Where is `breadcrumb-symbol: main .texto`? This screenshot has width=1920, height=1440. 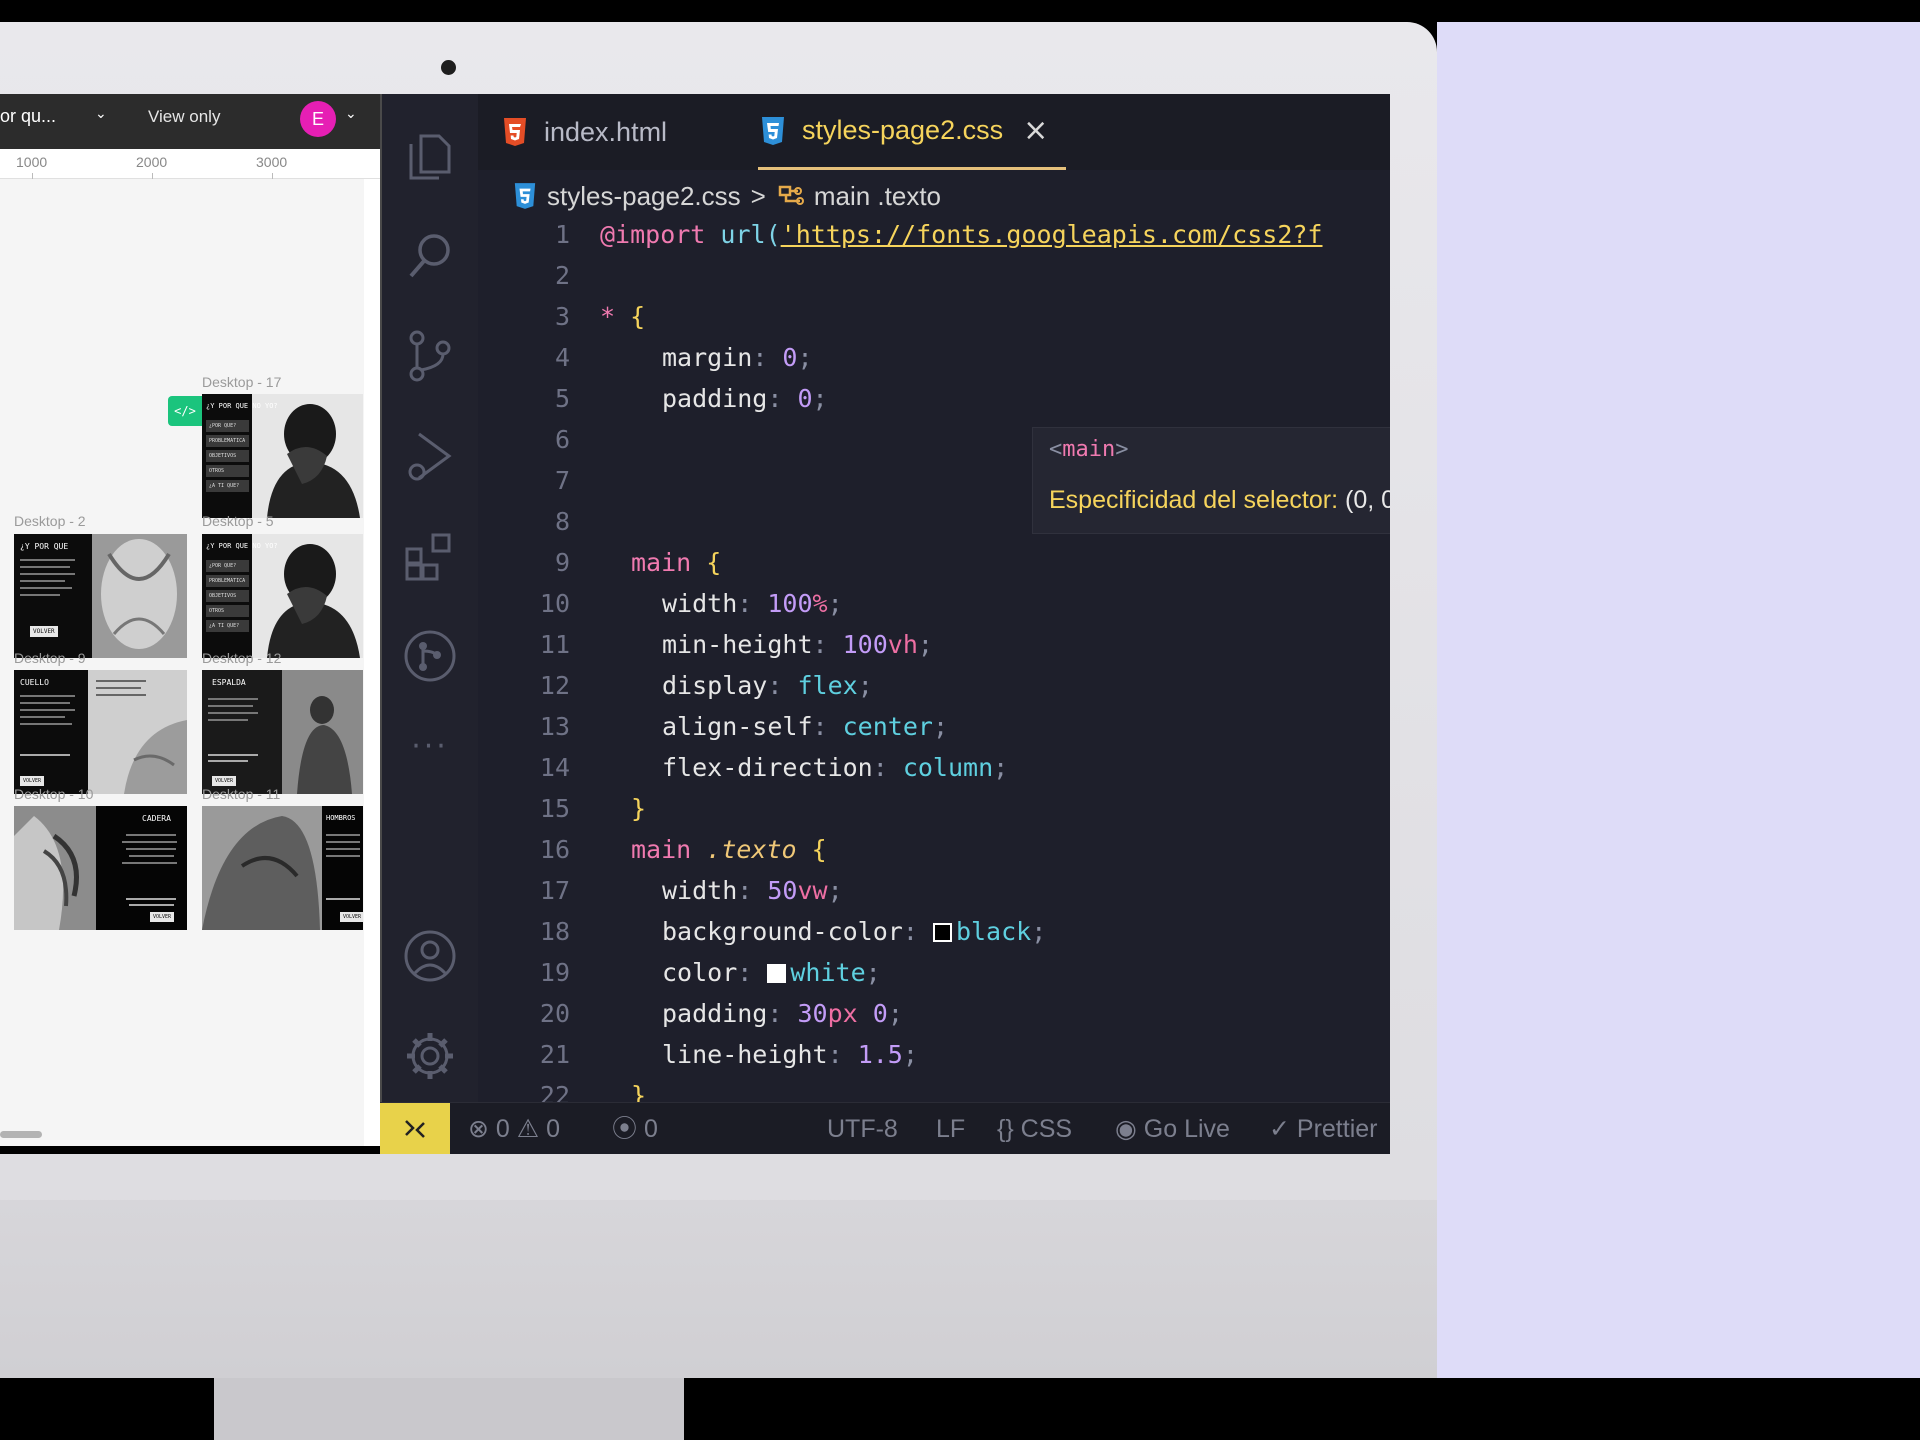 breadcrumb-symbol: main .texto is located at coordinates (877, 196).